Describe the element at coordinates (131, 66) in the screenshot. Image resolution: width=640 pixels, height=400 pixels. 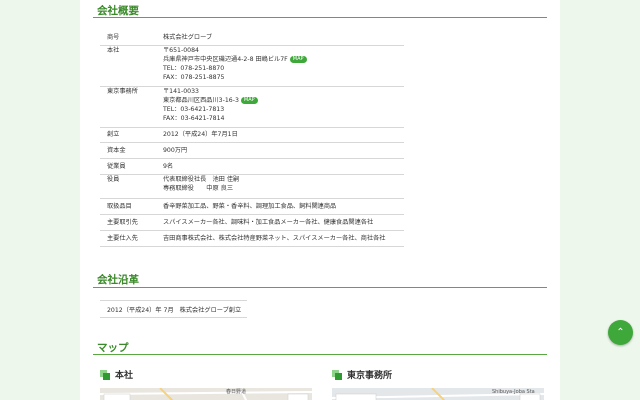
I see `row-label: 本社` at that location.